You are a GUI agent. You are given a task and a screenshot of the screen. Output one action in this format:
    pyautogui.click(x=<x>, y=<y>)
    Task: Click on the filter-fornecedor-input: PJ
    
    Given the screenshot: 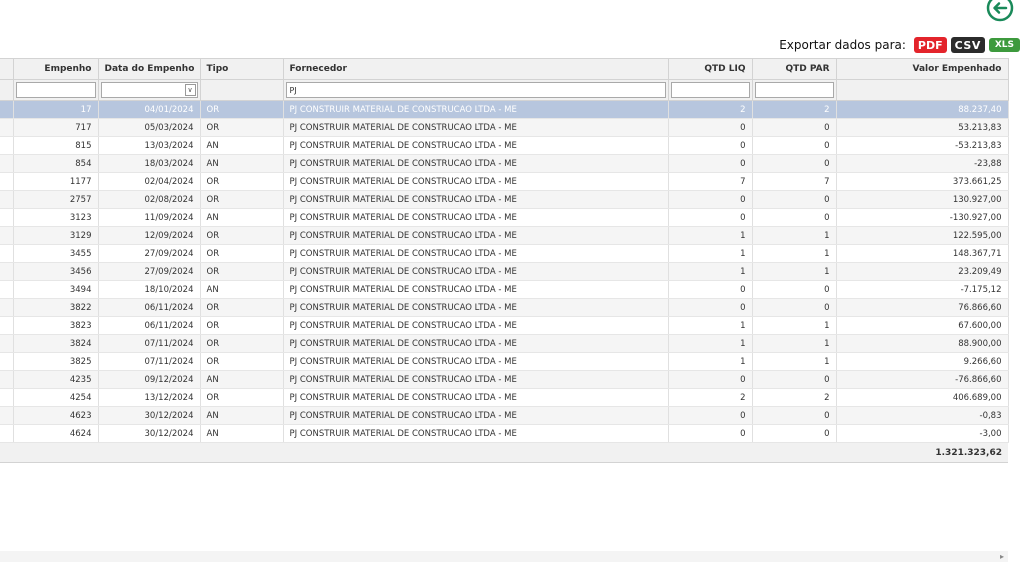 What is the action you would take?
    pyautogui.click(x=475, y=90)
    